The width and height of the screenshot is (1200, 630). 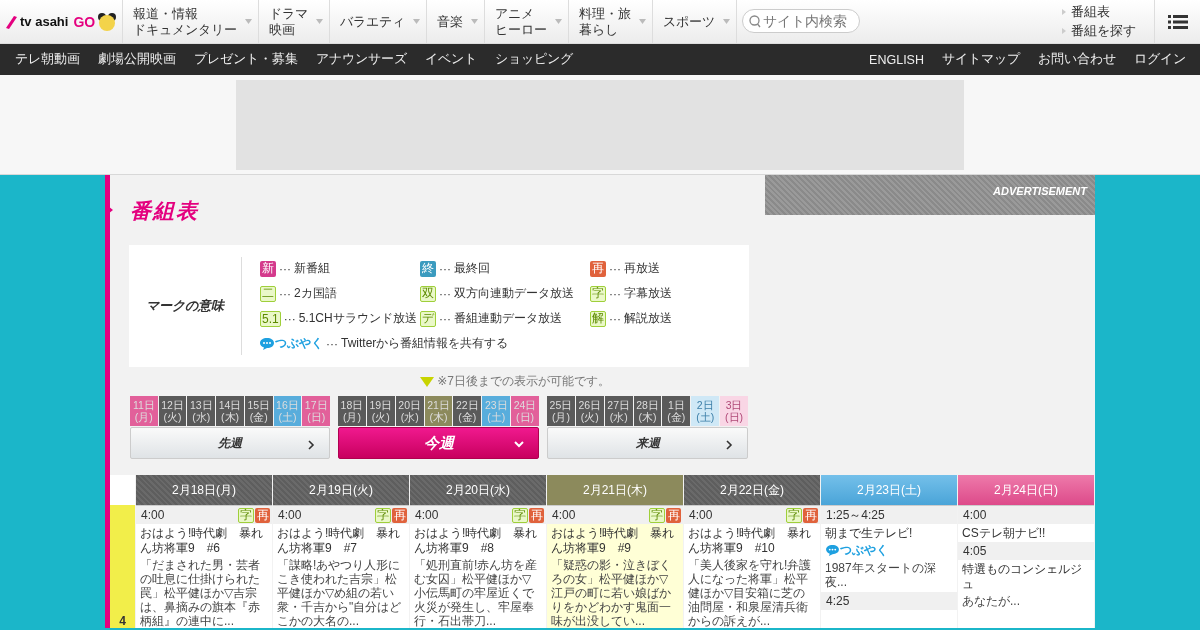 What do you see at coordinates (122, 490) in the screenshot?
I see `corner-cell` at bounding box center [122, 490].